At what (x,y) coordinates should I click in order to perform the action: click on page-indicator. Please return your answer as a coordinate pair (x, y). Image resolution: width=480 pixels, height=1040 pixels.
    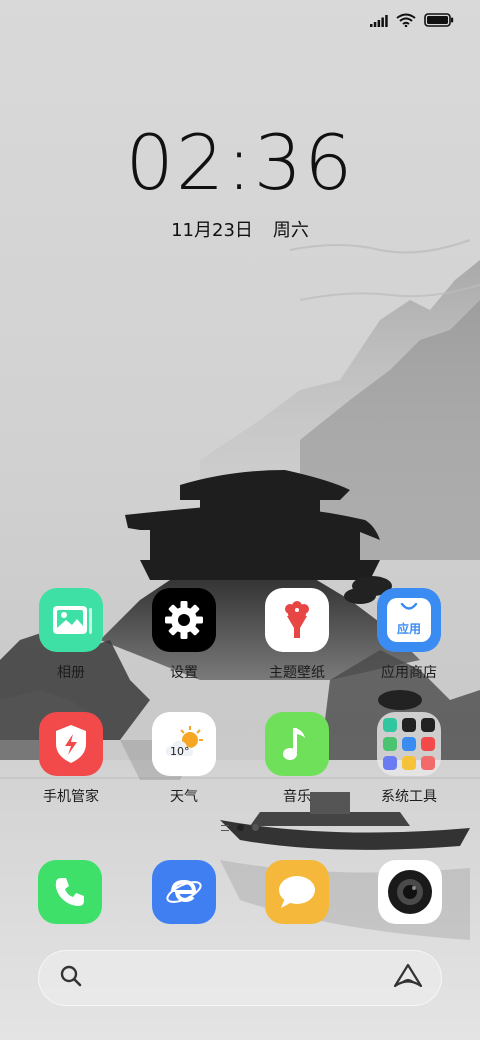
    Looking at the image, I should click on (240, 827).